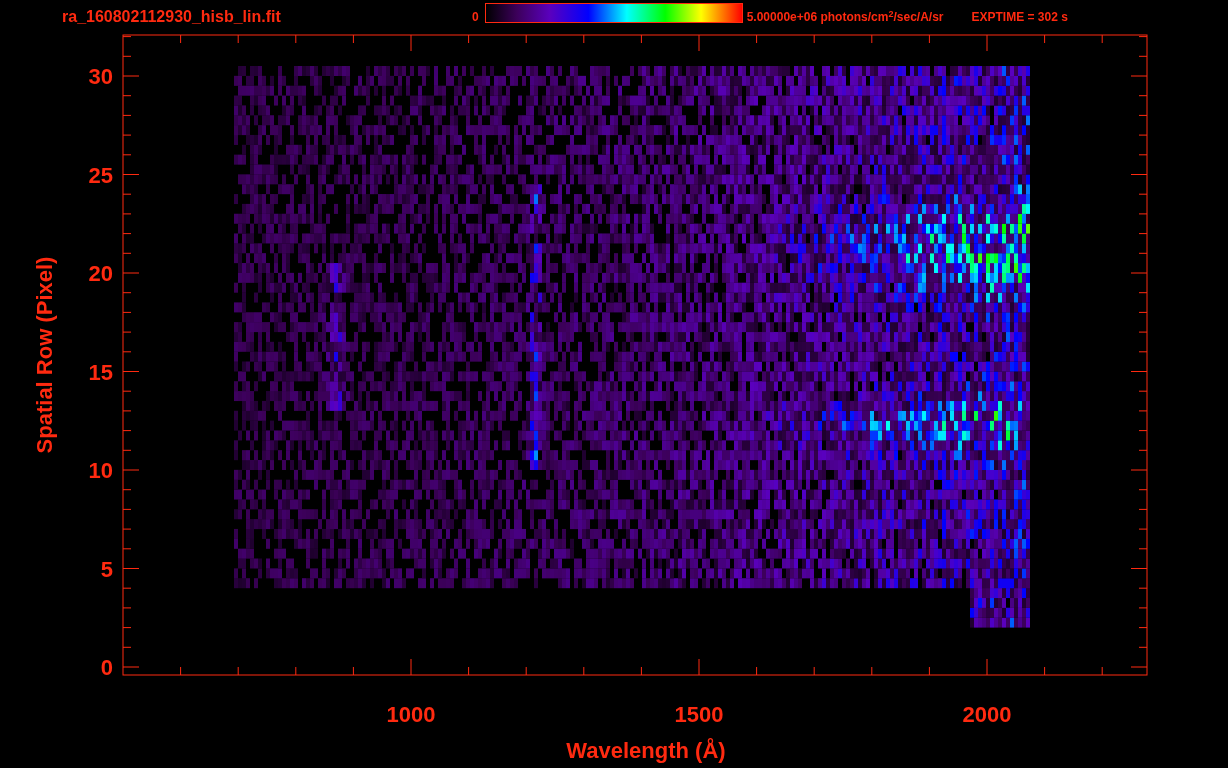 This screenshot has height=768, width=1228. Describe the element at coordinates (411, 714) in the screenshot. I see `x-tick-label: 1000` at that location.